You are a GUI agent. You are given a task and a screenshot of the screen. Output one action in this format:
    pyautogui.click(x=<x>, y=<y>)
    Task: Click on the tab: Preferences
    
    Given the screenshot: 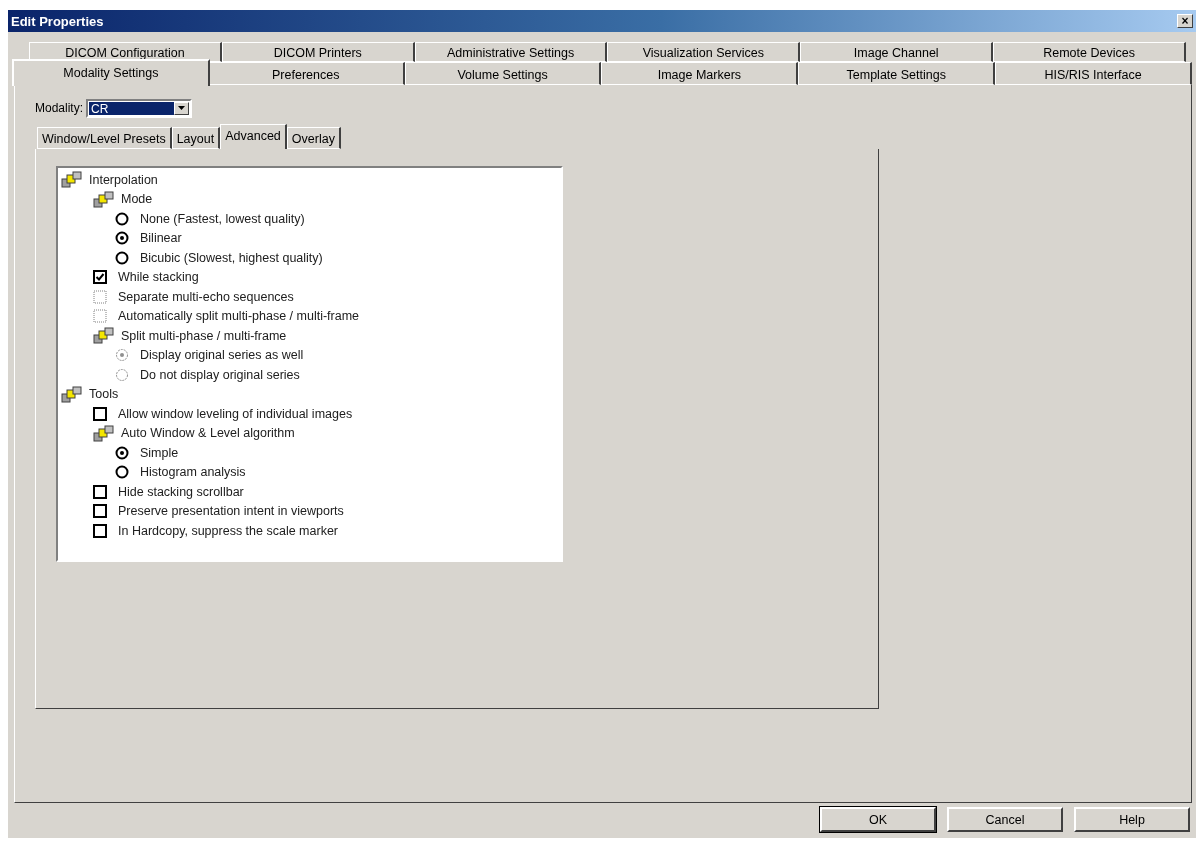 What is the action you would take?
    pyautogui.click(x=306, y=73)
    